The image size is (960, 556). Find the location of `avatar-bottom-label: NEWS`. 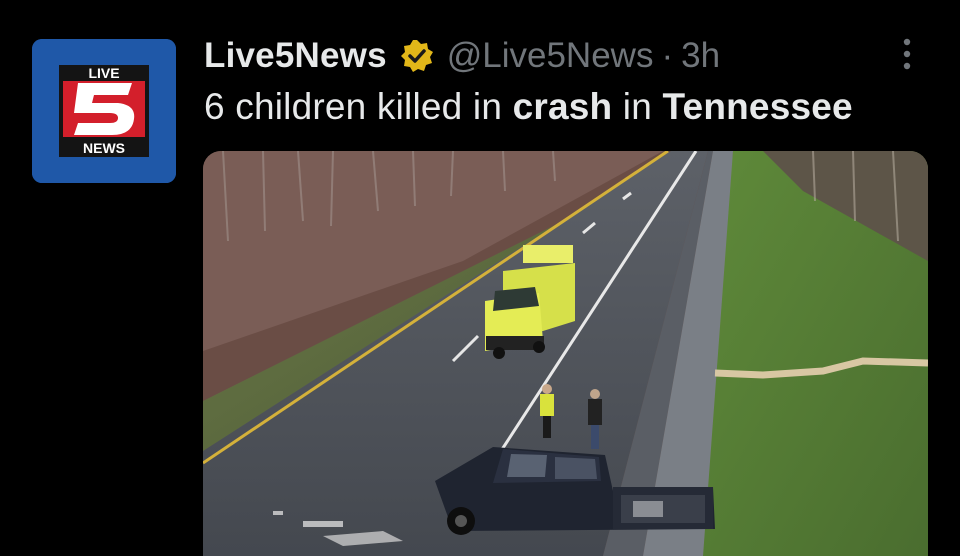

avatar-bottom-label: NEWS is located at coordinates (104, 148).